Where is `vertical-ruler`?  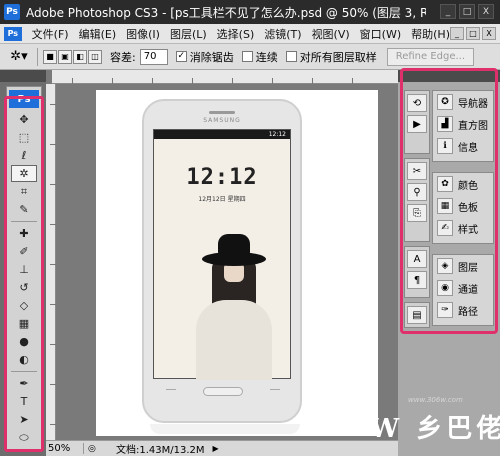
vertical-ruler is located at coordinates (51, 262).